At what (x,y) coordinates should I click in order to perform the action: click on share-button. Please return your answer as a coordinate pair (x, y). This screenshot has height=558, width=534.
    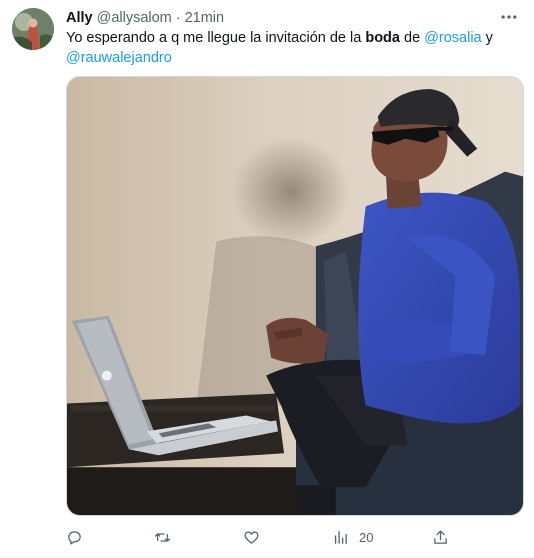
    Looking at the image, I should click on (440, 537).